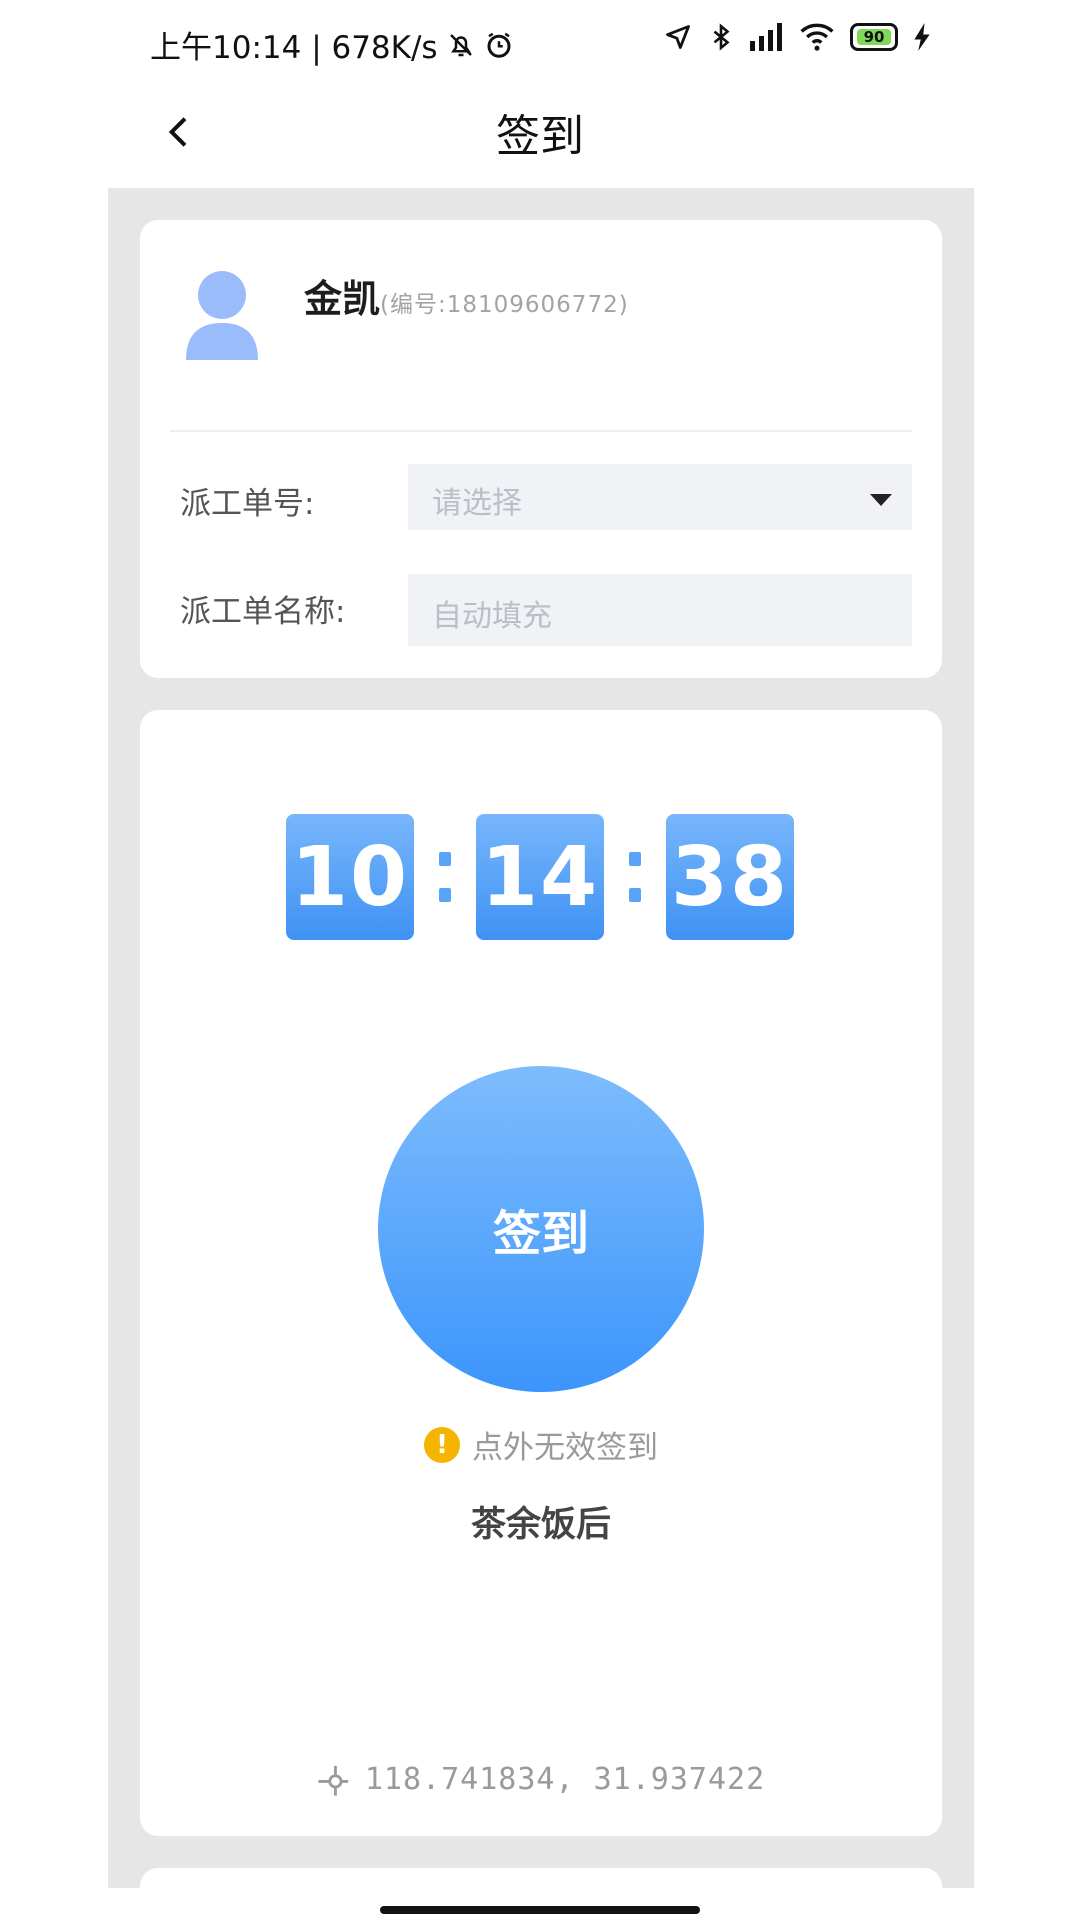 Image resolution: width=1080 pixels, height=1920 pixels. I want to click on checkin-button: 签到, so click(541, 1229).